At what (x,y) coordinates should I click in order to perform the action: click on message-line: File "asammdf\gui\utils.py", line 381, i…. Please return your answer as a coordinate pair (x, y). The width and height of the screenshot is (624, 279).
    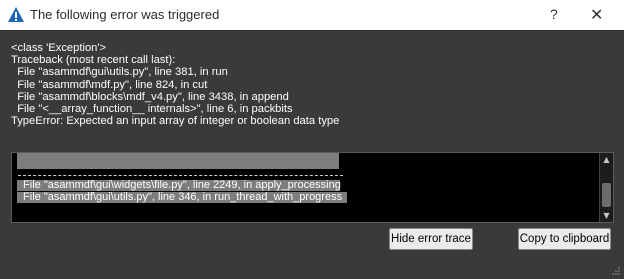
    Looking at the image, I should click on (119, 72).